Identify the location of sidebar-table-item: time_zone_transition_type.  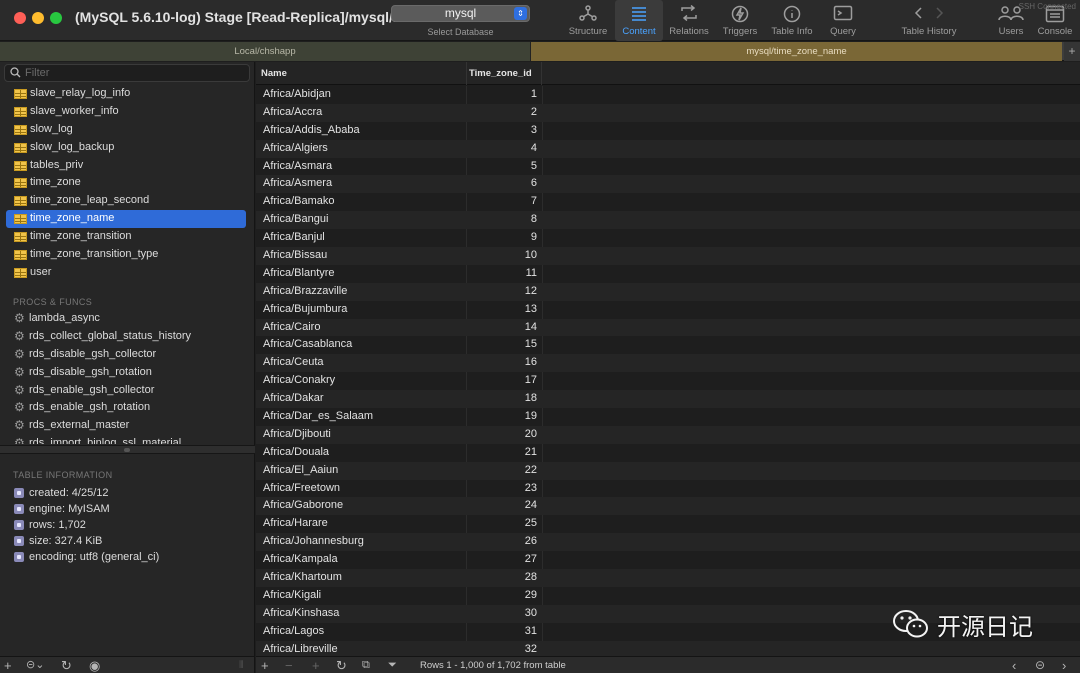
(126, 255).